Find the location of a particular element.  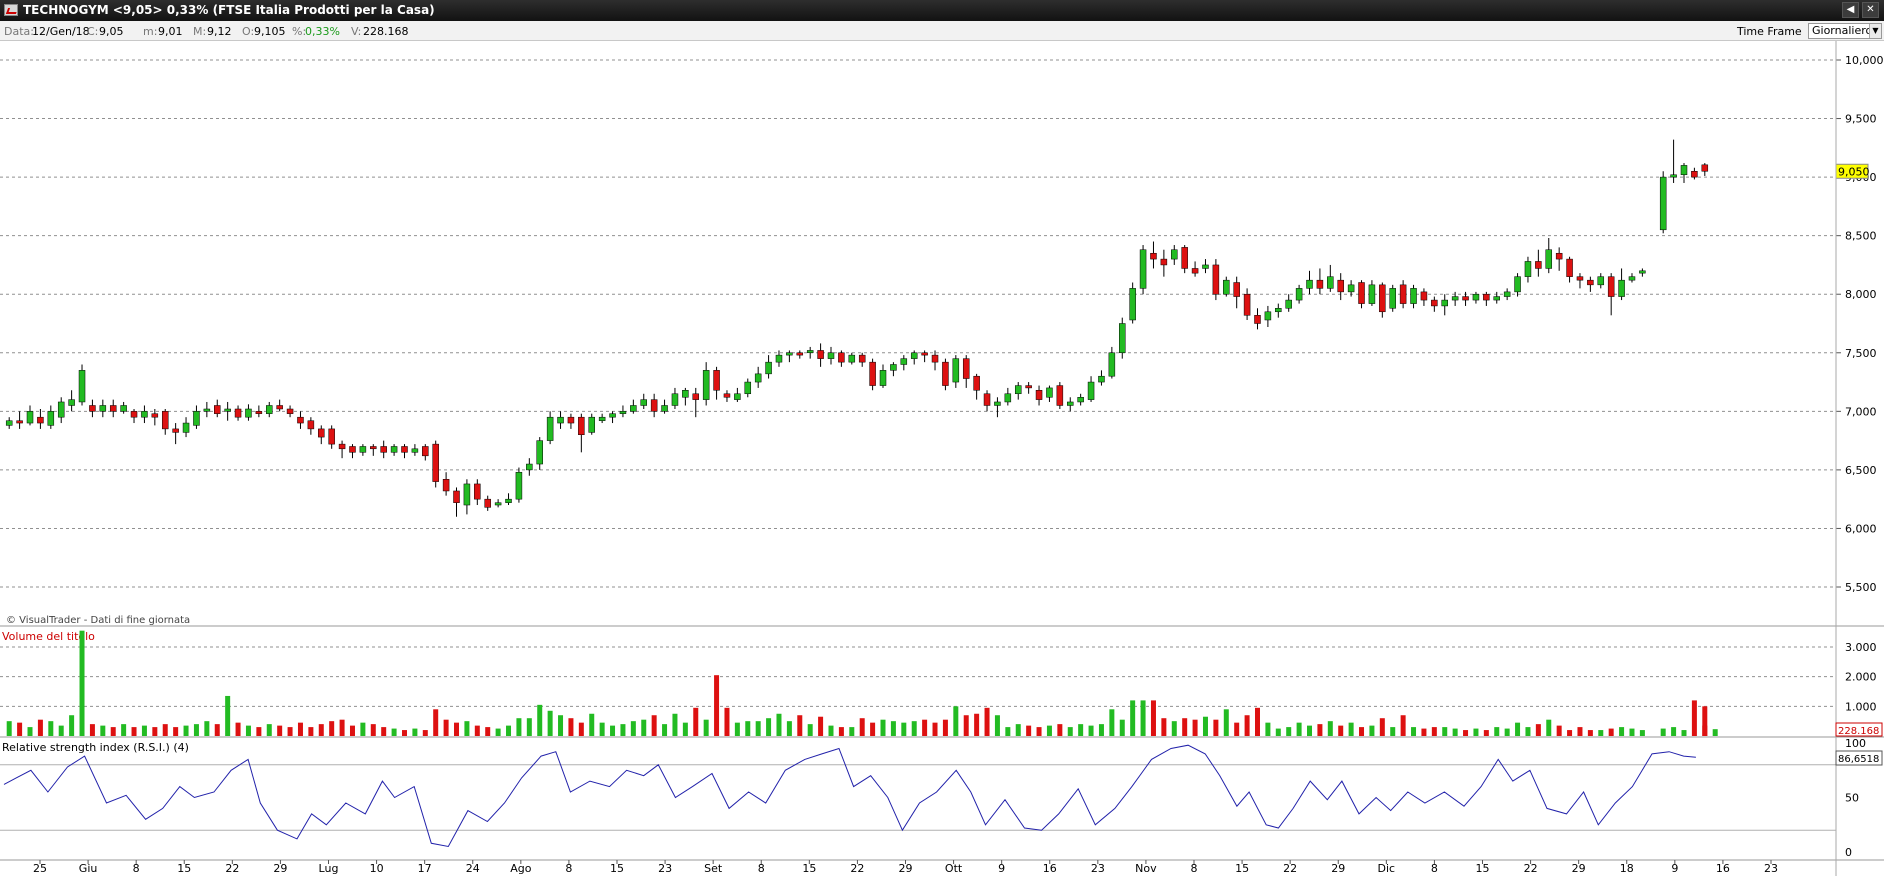

time-tick-label: Set is located at coordinates (713, 868).